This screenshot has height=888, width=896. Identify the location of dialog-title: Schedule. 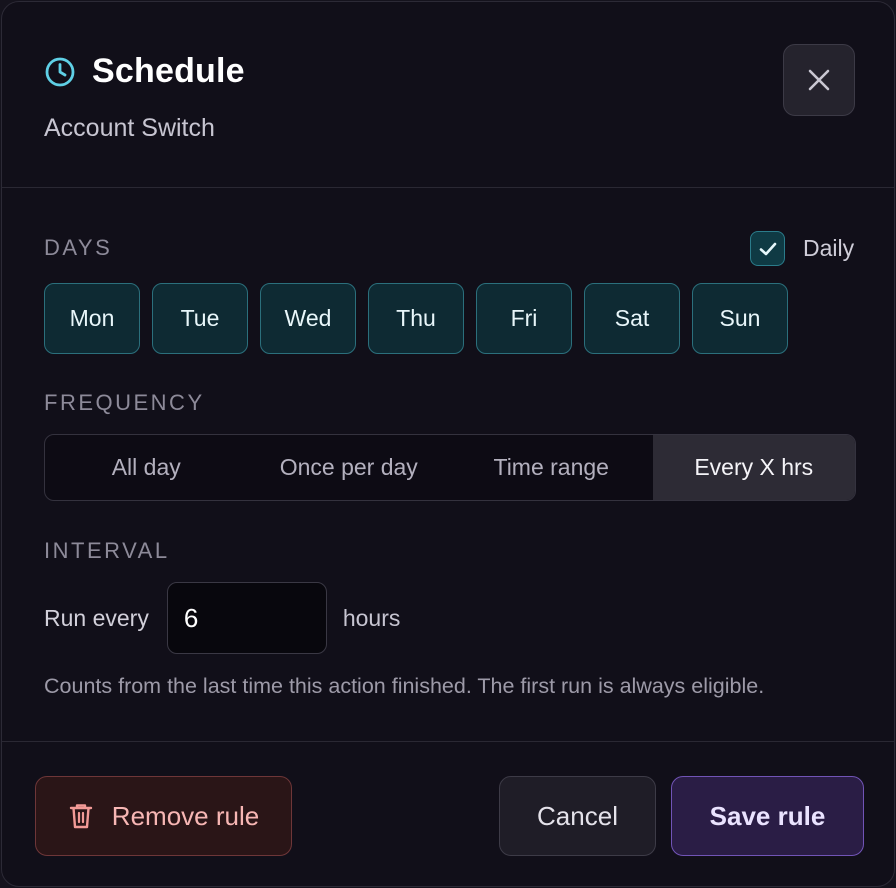
(168, 71).